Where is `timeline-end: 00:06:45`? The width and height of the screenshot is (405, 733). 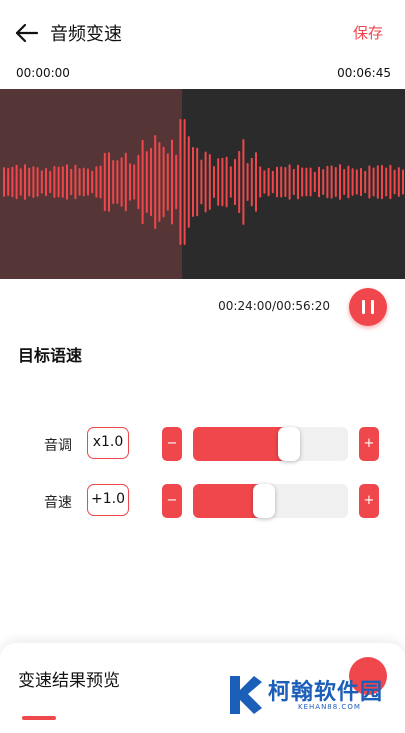 timeline-end: 00:06:45 is located at coordinates (364, 73).